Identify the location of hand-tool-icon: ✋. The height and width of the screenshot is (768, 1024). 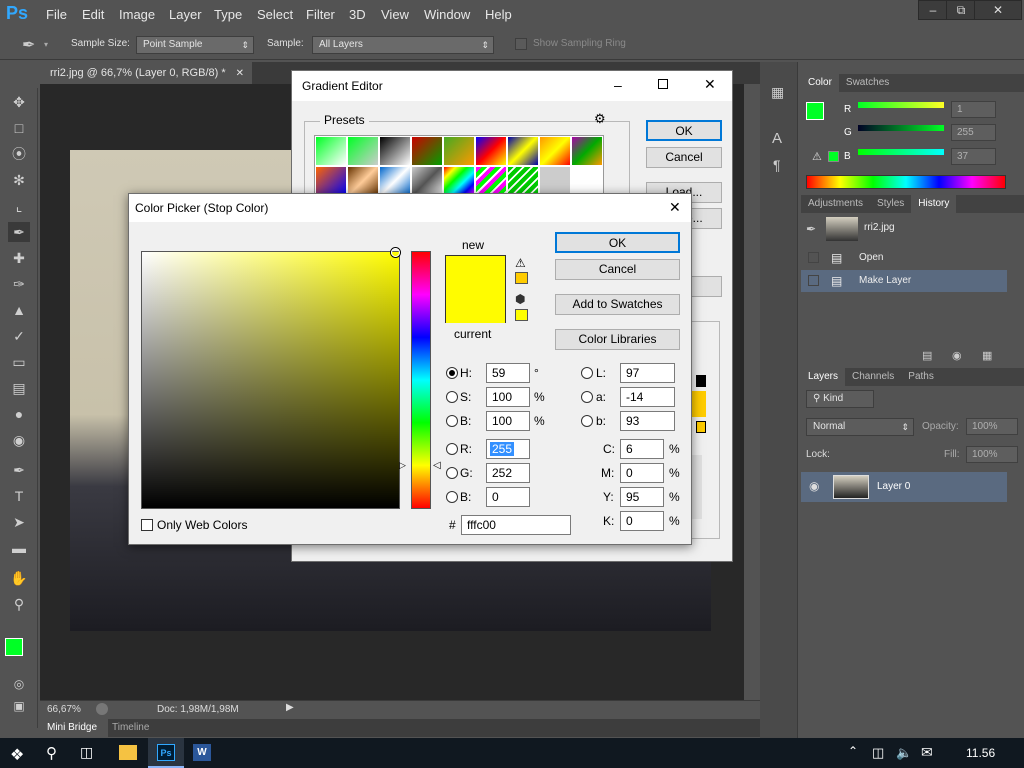
(19, 578).